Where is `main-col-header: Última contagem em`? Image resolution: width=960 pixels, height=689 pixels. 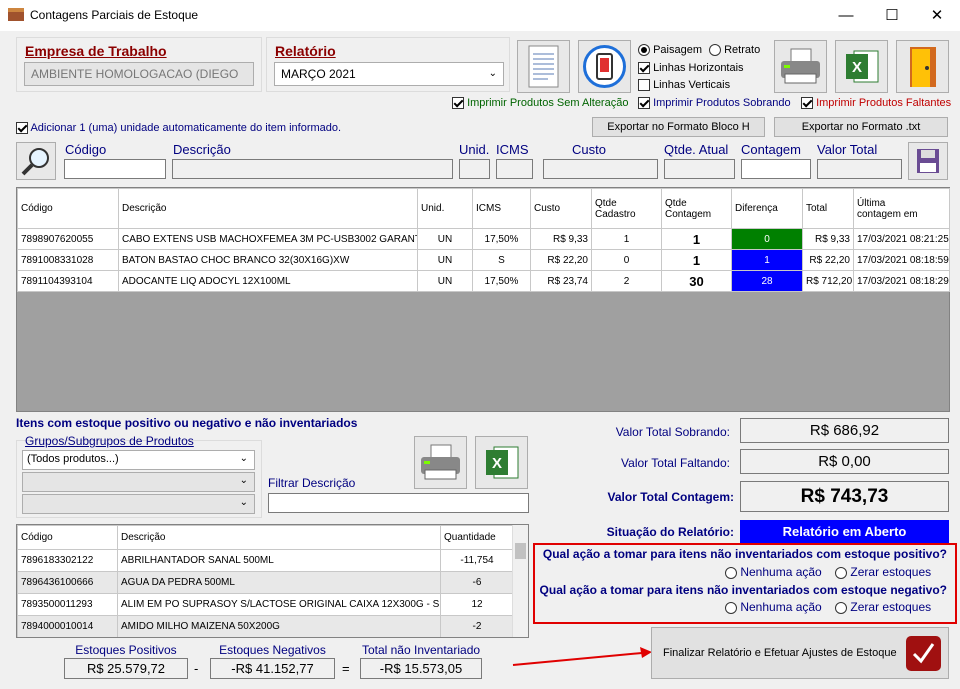
main-col-header: Última contagem em is located at coordinates (901, 208).